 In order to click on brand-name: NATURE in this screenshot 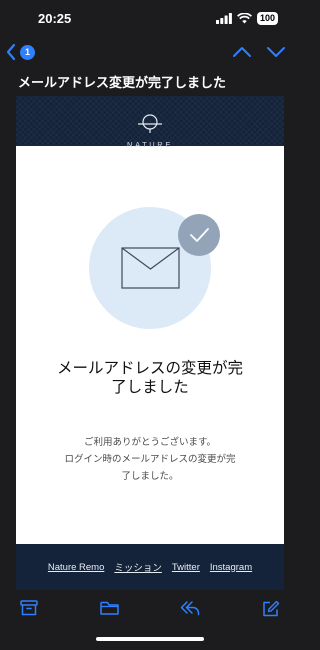, I will do `click(150, 144)`.